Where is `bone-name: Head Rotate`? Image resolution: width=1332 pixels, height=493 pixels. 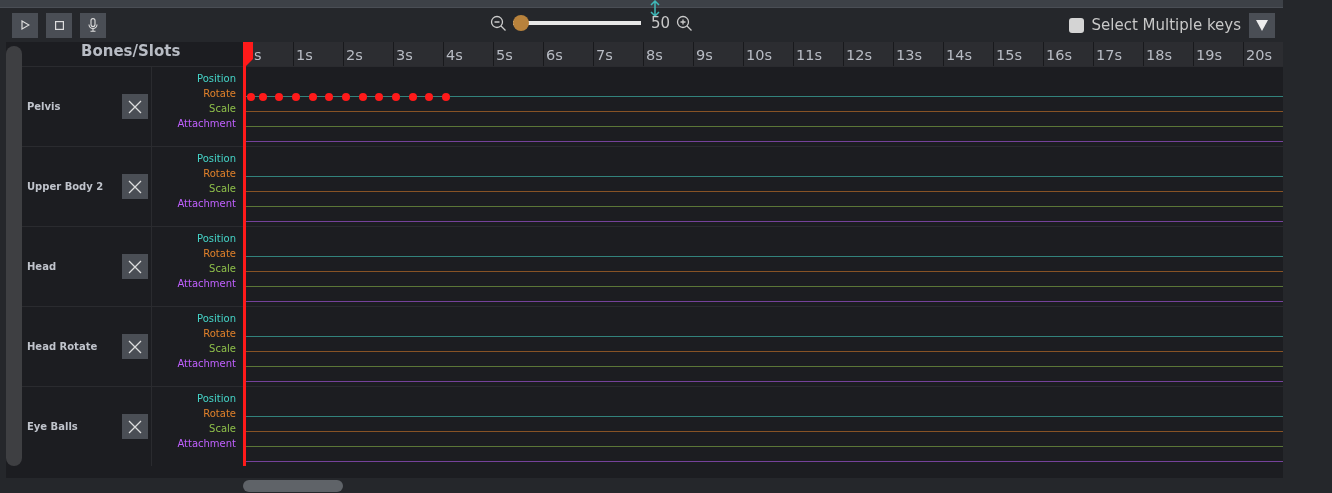
bone-name: Head Rotate is located at coordinates (63, 346).